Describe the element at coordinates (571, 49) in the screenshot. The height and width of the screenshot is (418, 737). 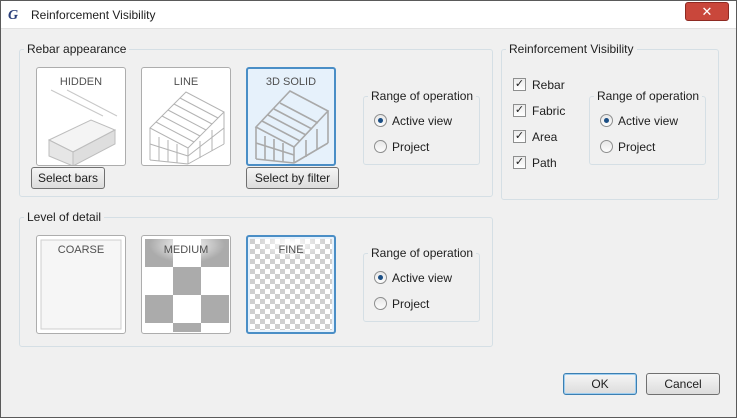
I see `reinforcement-visibility-legend: Reinforcement Visibility` at that location.